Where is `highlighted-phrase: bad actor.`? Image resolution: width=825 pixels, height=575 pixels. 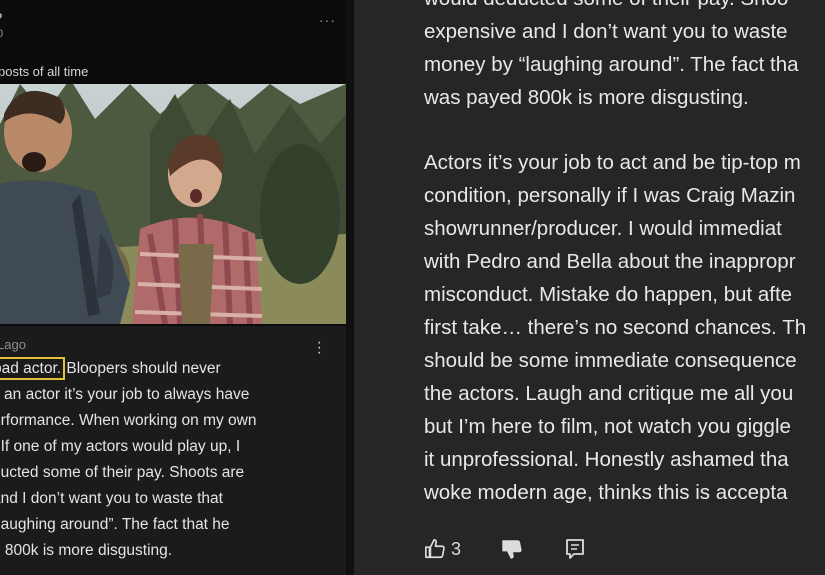
highlighted-phrase: bad actor. is located at coordinates (33, 368).